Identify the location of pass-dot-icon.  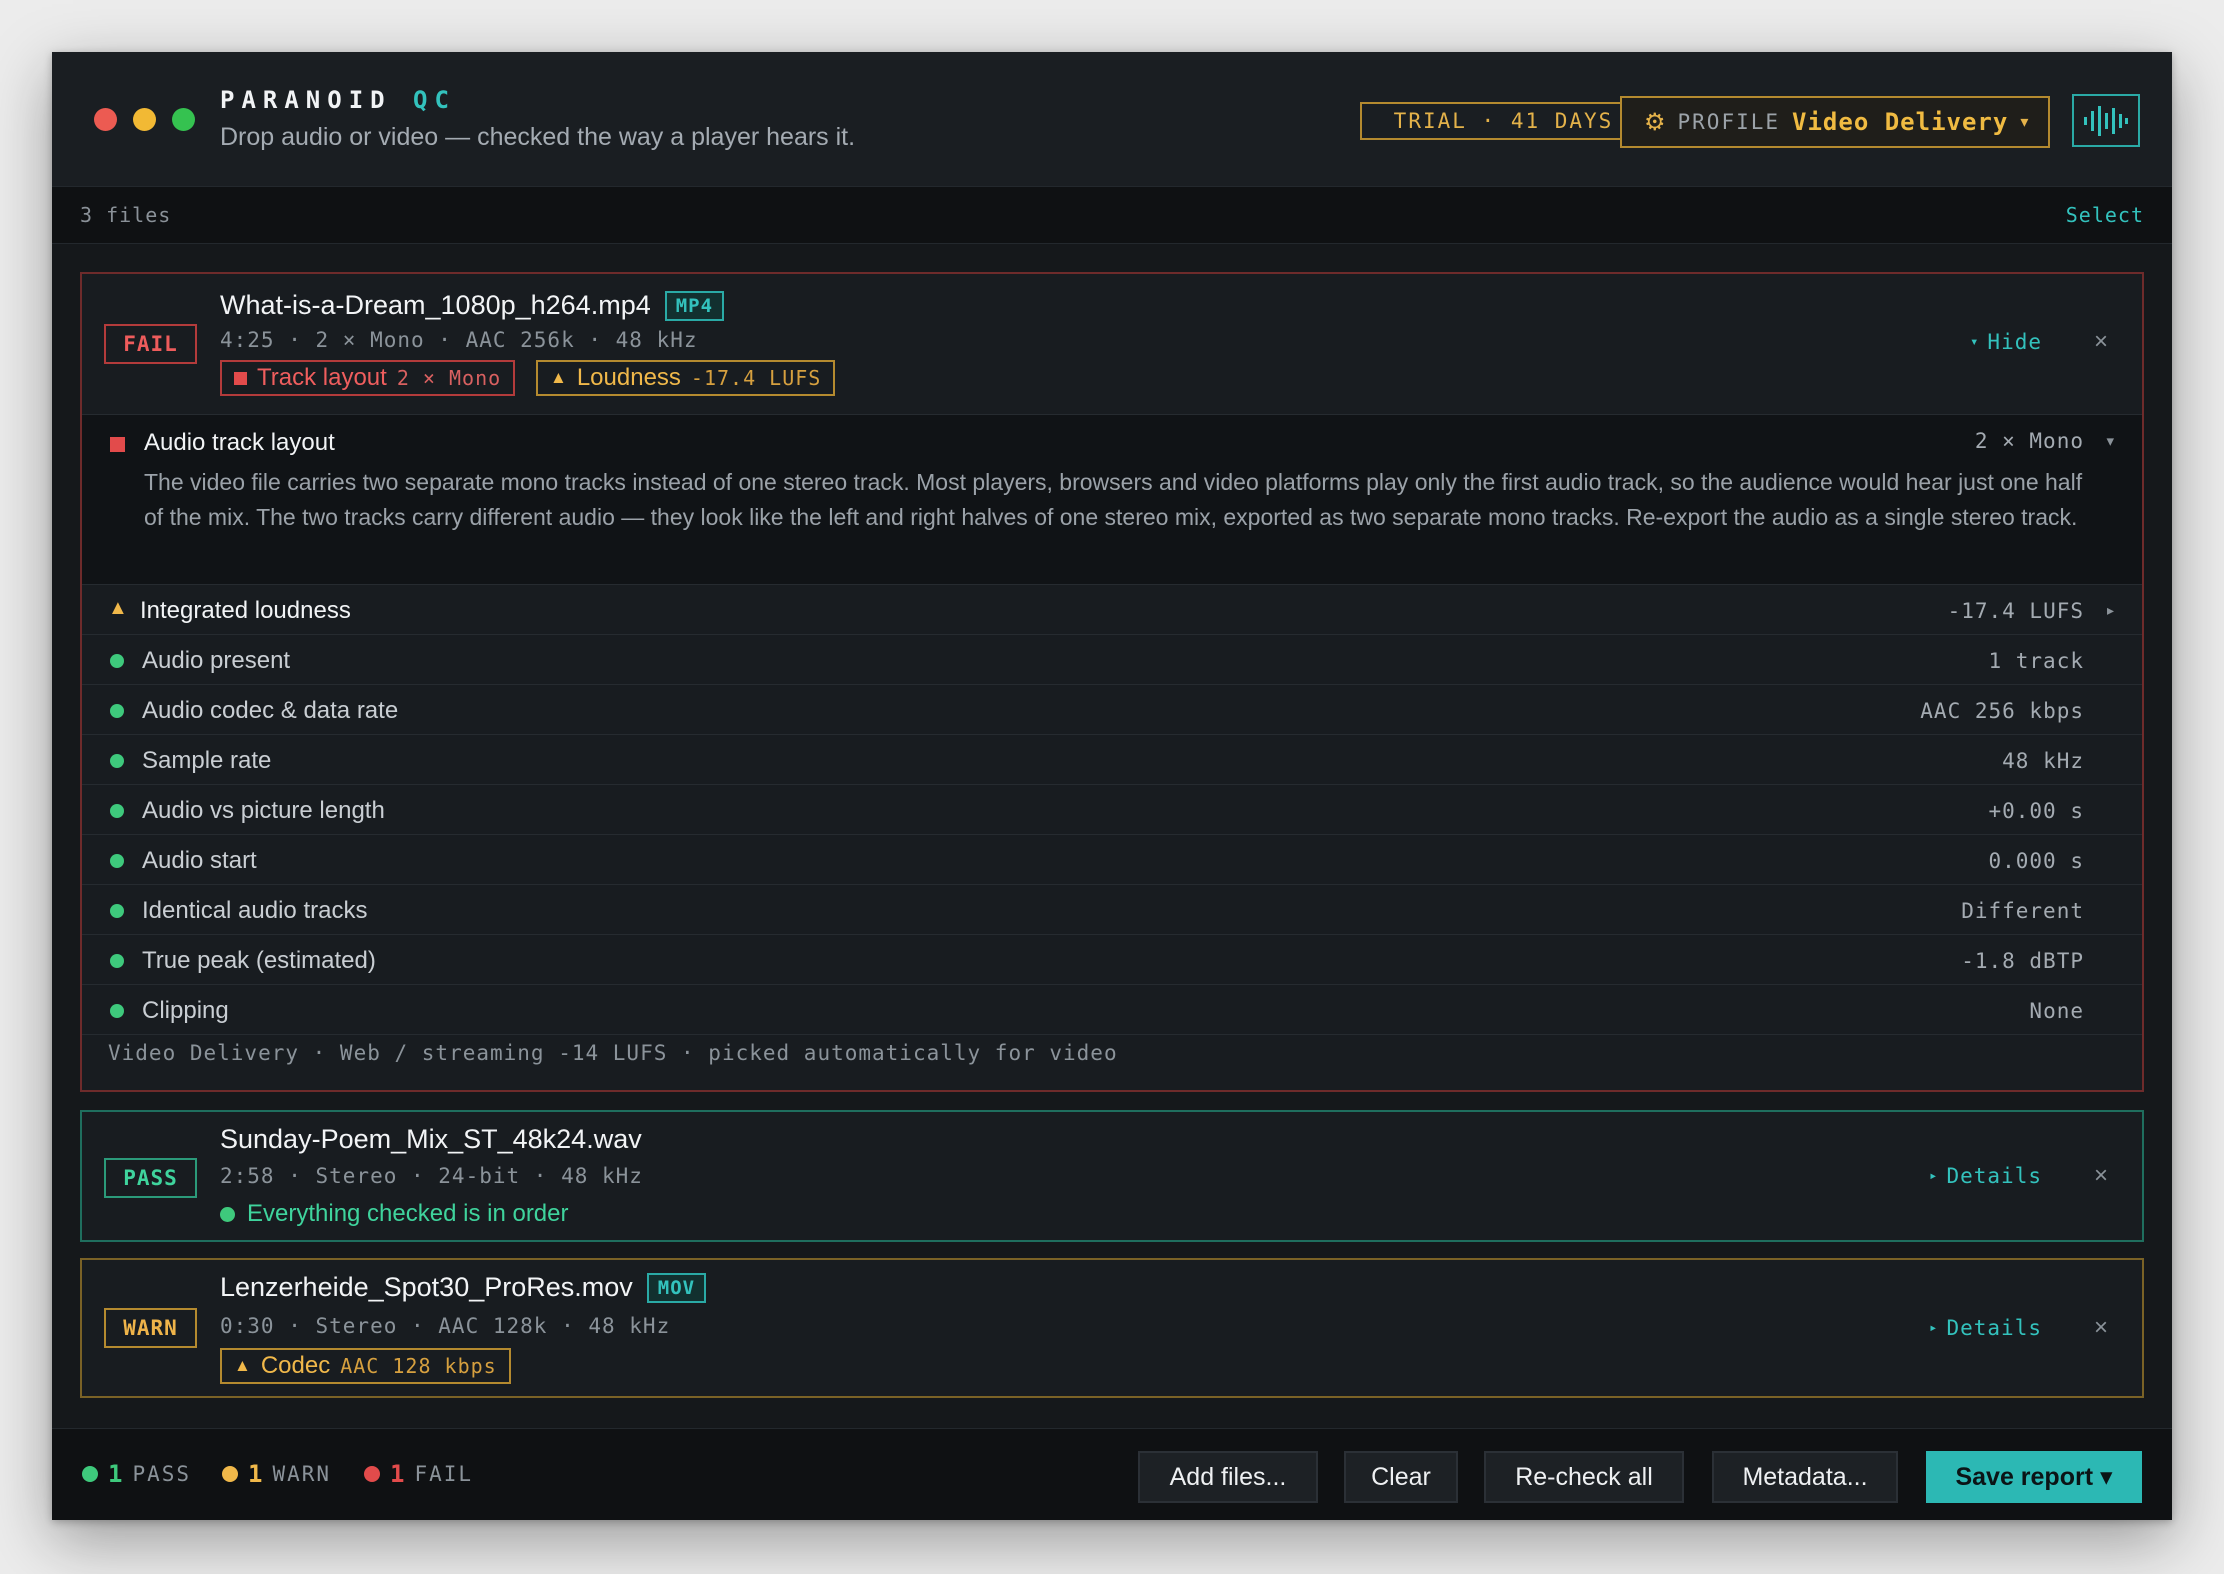
(90, 1474).